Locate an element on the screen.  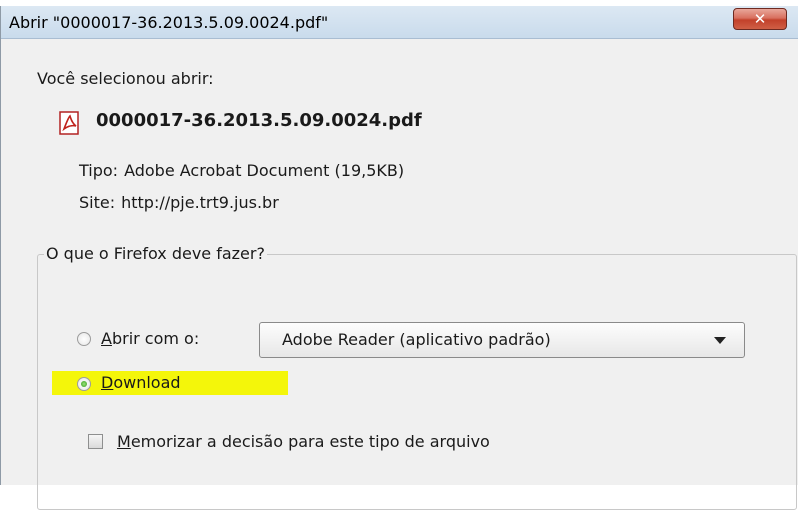
file-site-row: Site: http://pje.trt9.jus.br is located at coordinates (179, 202).